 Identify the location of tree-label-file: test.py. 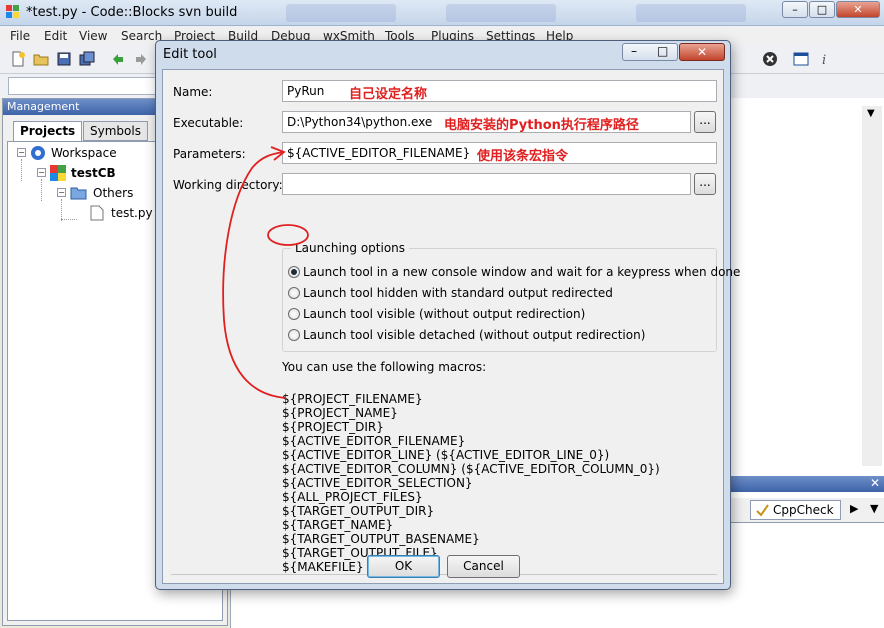
(132, 213).